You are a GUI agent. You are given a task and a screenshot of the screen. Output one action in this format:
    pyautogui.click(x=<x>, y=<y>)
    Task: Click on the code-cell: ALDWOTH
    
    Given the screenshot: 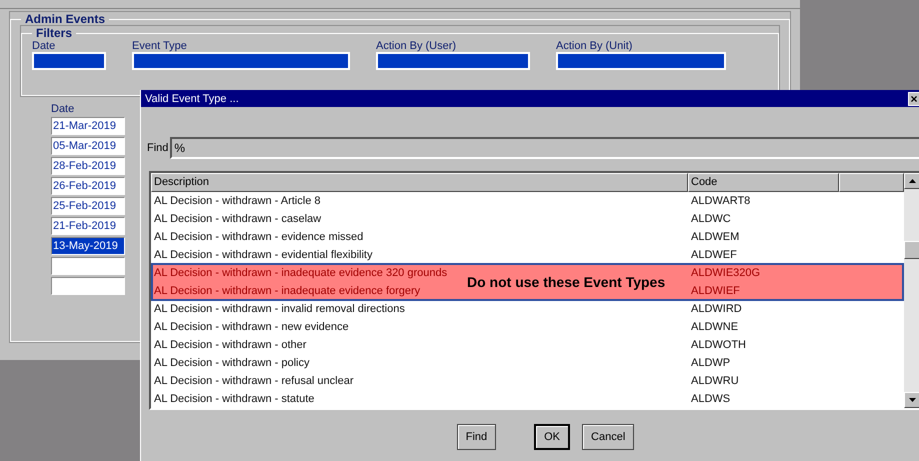 What is the action you would take?
    pyautogui.click(x=718, y=345)
    